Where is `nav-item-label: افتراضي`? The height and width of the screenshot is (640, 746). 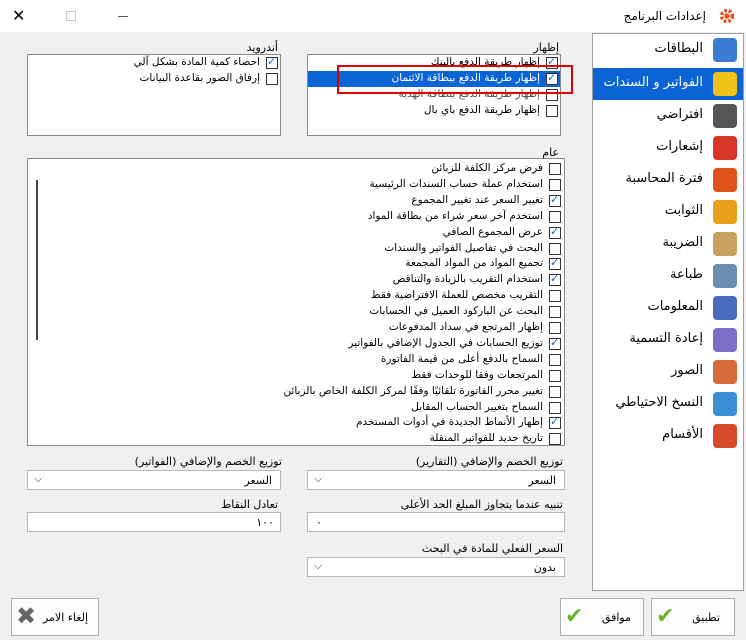 nav-item-label: افتراضي is located at coordinates (679, 114).